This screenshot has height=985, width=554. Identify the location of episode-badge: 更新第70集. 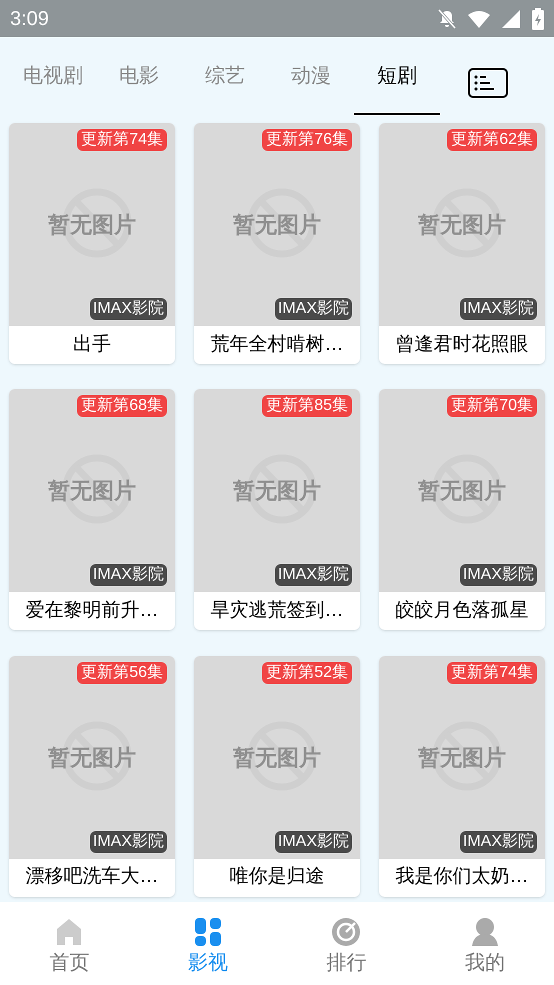
(492, 406).